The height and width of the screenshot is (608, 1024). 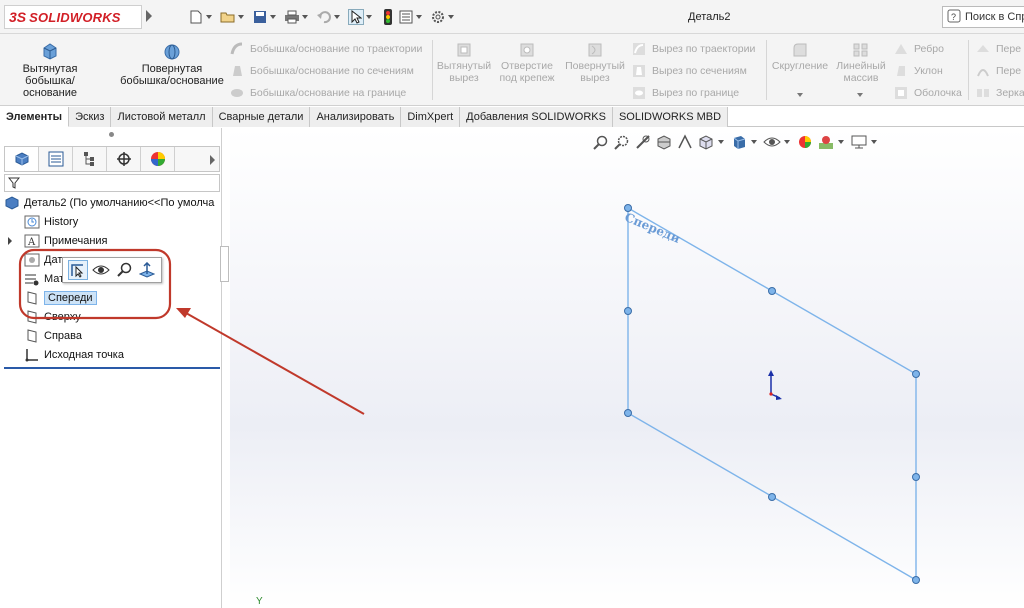 What do you see at coordinates (84, 355) in the screenshot?
I see `tree-item-label: Исходная точка` at bounding box center [84, 355].